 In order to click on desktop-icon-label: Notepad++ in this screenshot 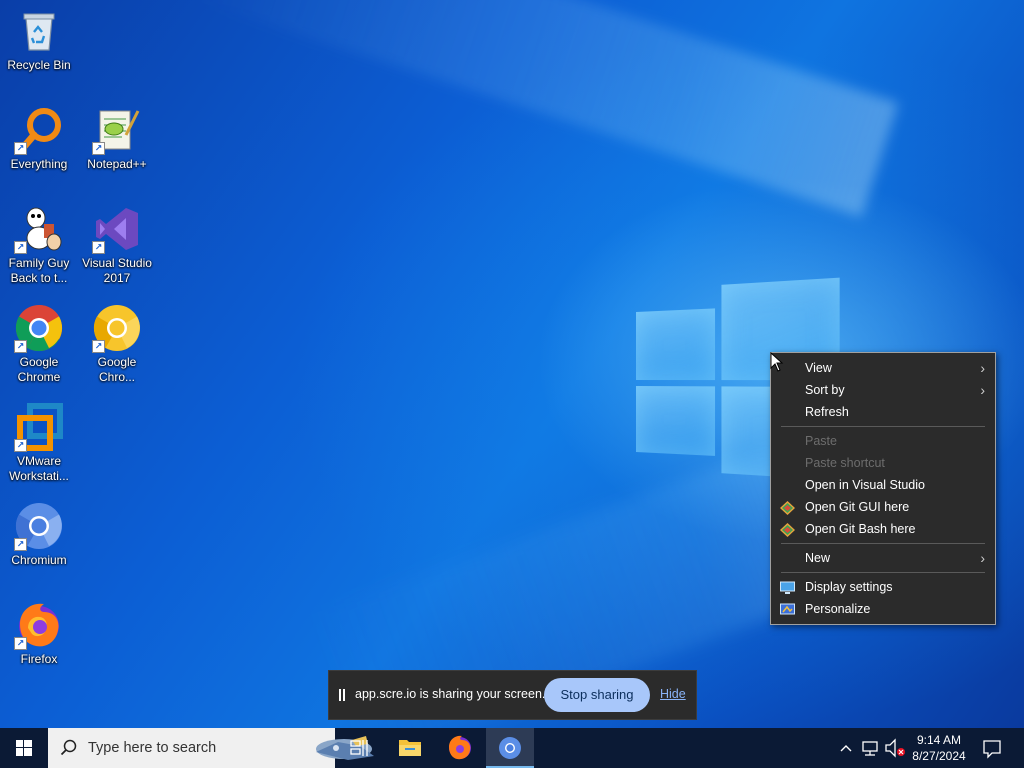, I will do `click(117, 164)`.